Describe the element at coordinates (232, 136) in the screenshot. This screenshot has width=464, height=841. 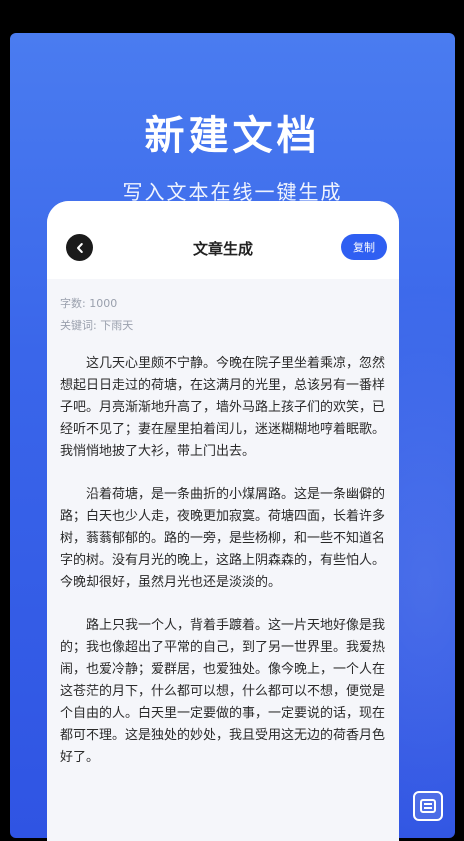
I see `promo-headline: 新建文档` at that location.